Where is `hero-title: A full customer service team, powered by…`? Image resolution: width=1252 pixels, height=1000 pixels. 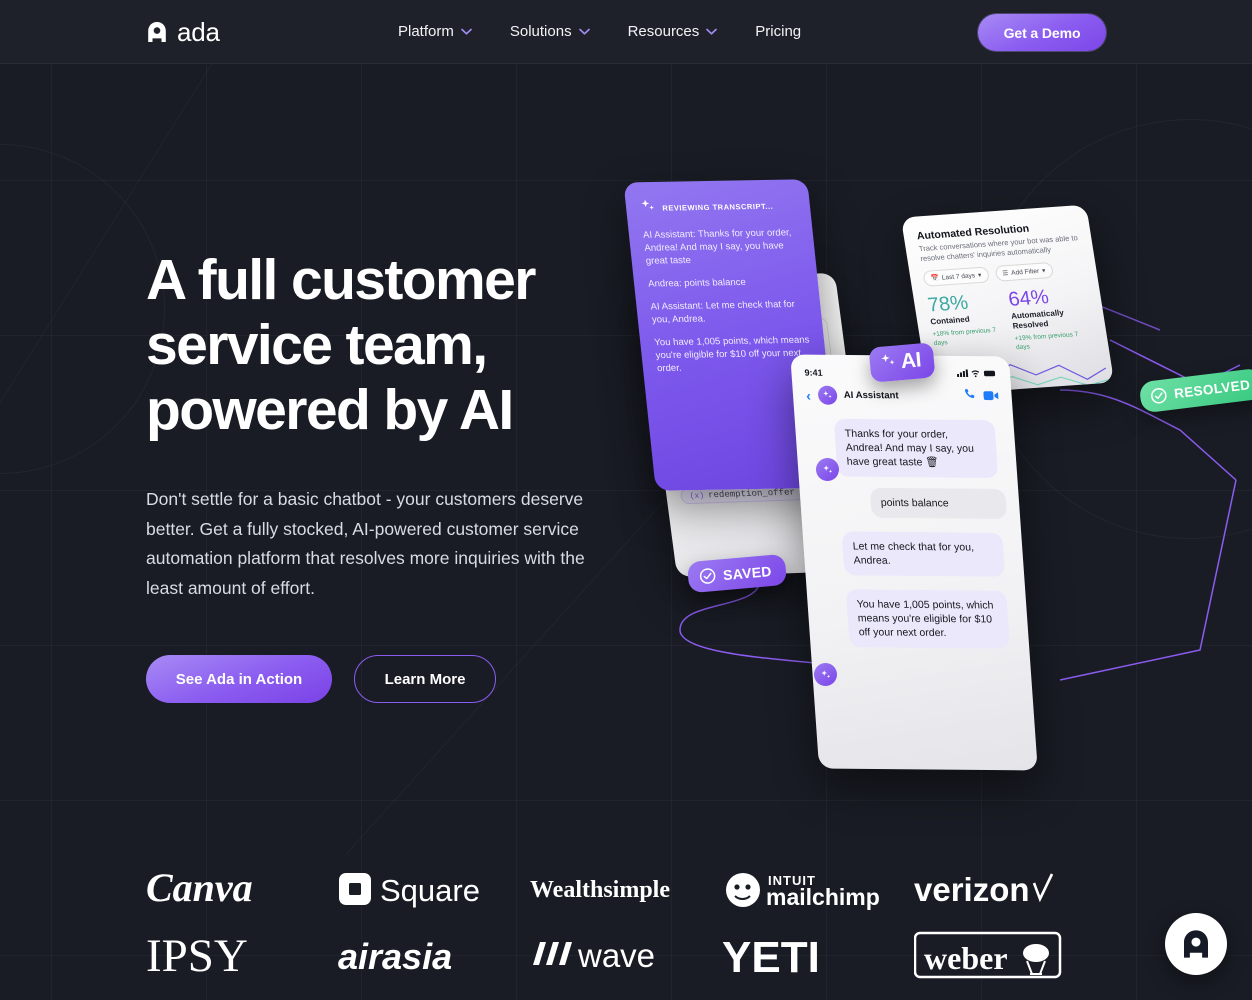 hero-title: A full customer service team, powered by… is located at coordinates (341, 345).